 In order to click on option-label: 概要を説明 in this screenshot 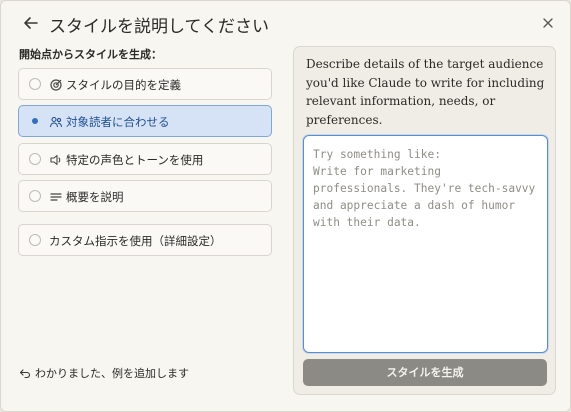, I will do `click(95, 197)`.